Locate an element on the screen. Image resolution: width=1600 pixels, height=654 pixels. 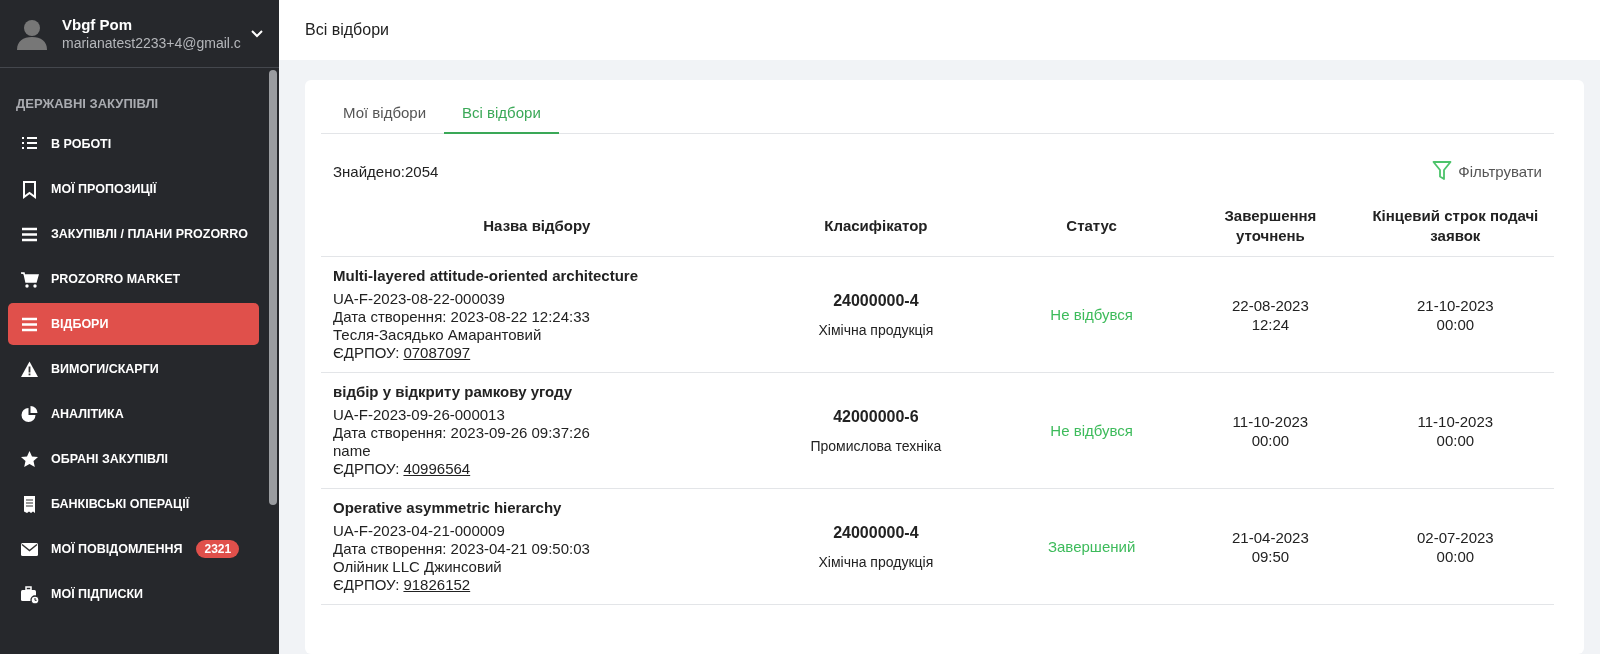
selection-id: UA-F-2023-04-21-000009 is located at coordinates (419, 531).